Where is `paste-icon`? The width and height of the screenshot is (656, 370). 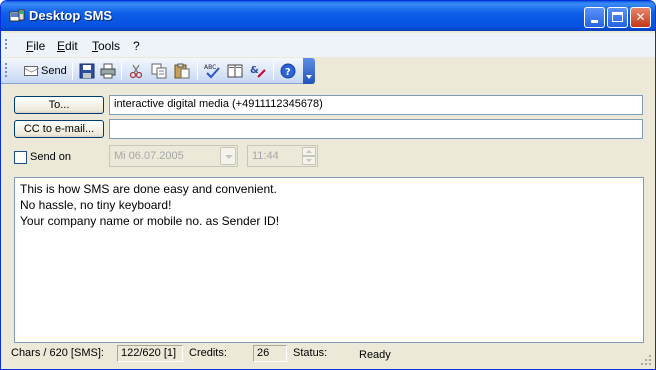 paste-icon is located at coordinates (182, 71).